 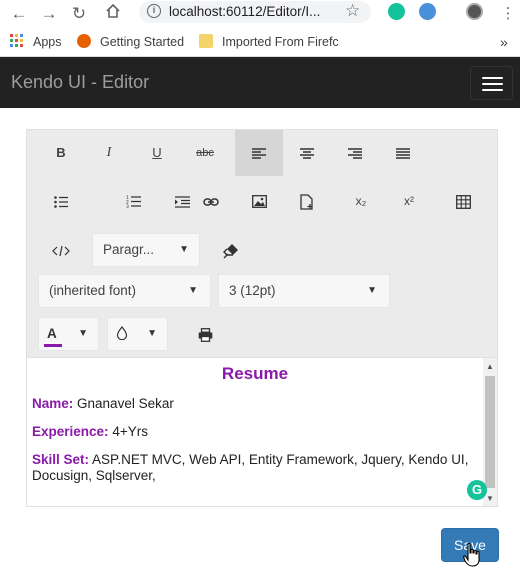 I want to click on reload-icon: ↻, so click(x=79, y=14).